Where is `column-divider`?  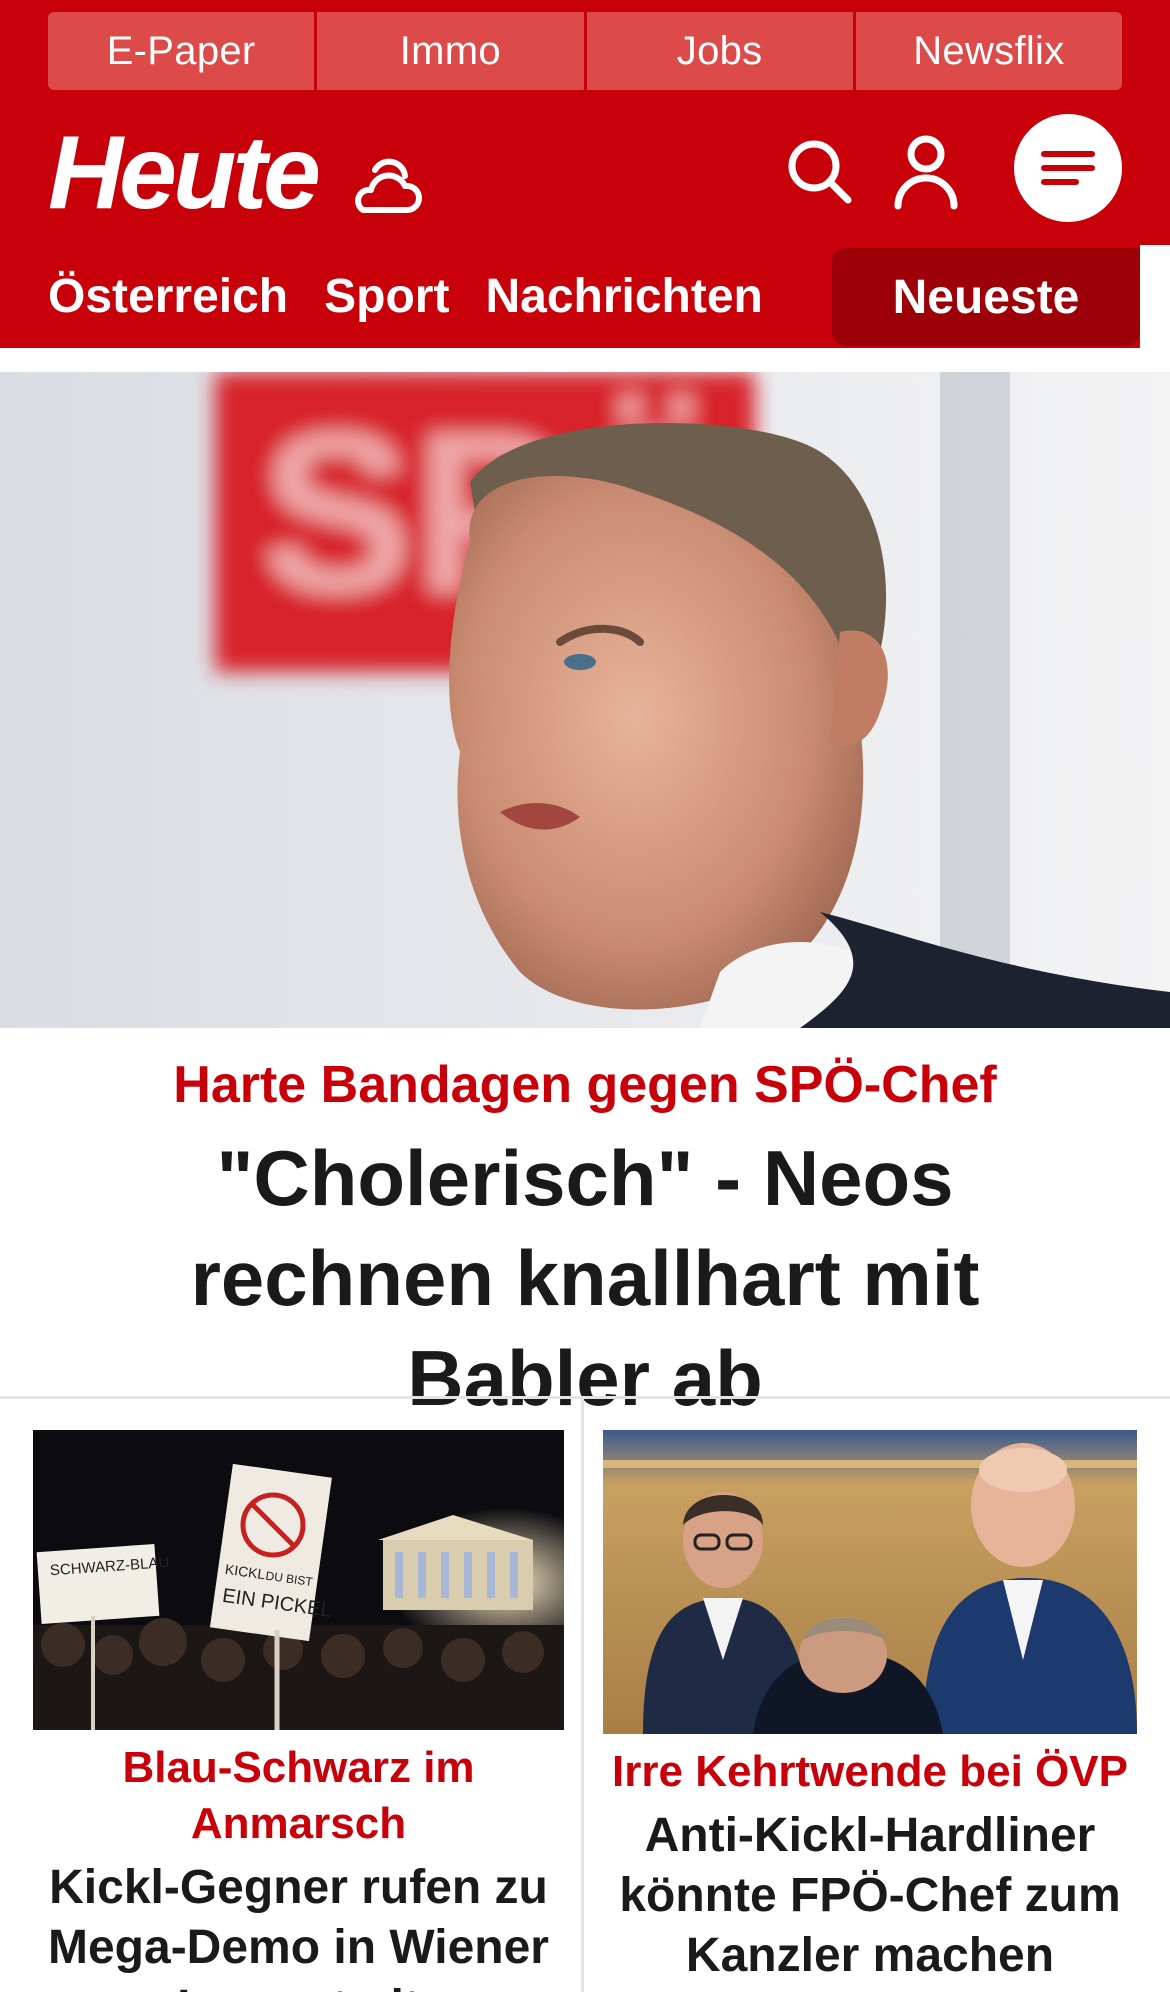
column-divider is located at coordinates (582, 1695).